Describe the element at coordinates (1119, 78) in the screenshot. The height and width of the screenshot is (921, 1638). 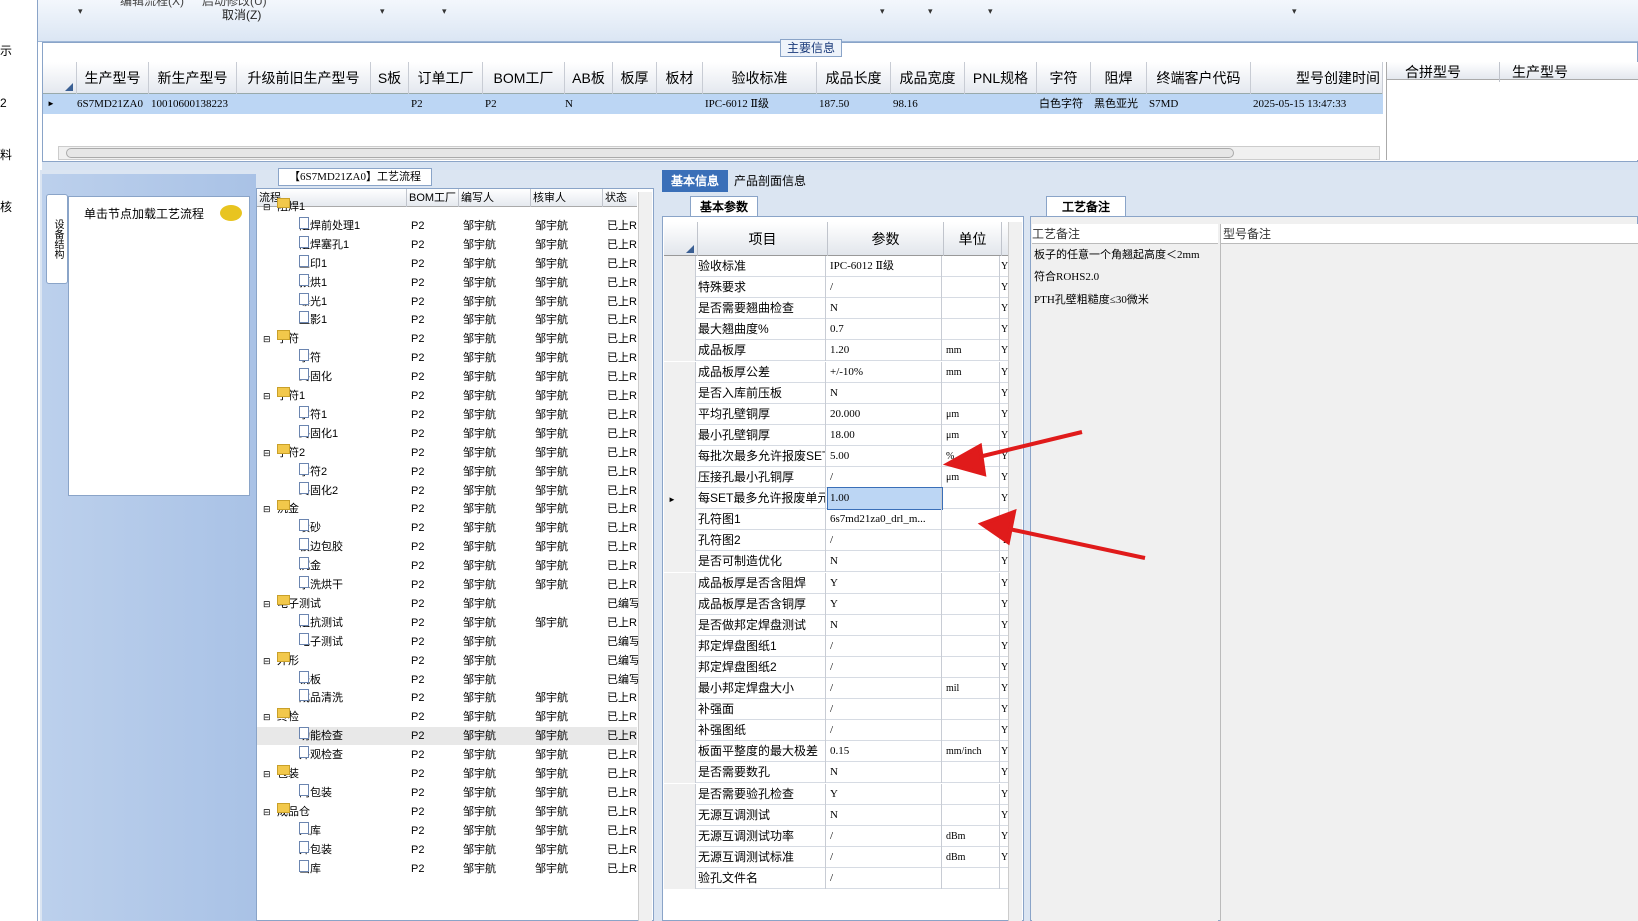
I see `column-header: 阻焊` at that location.